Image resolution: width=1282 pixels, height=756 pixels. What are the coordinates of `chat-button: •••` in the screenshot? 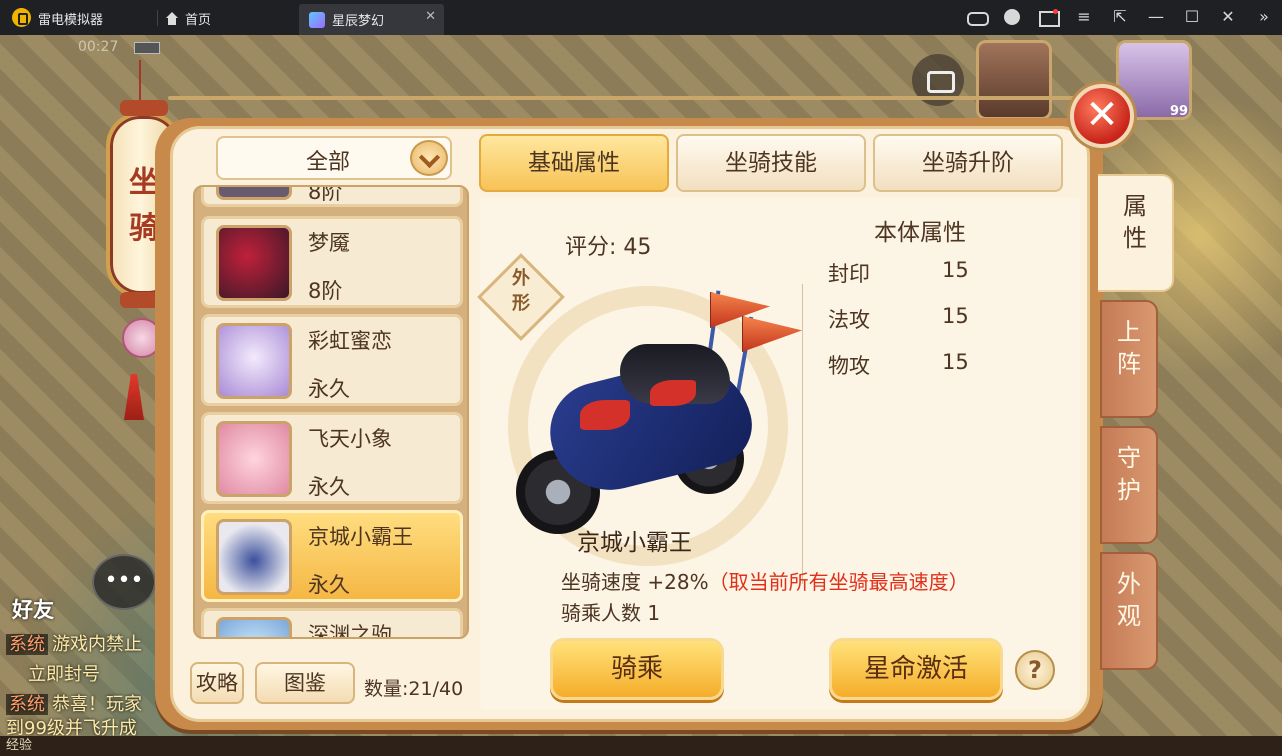 It's located at (124, 582).